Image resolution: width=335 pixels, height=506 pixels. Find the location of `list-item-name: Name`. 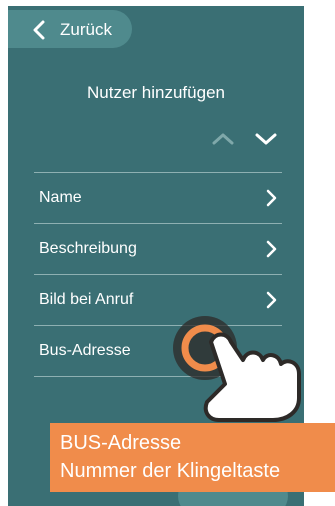

list-item-name: Name is located at coordinates (158, 197).